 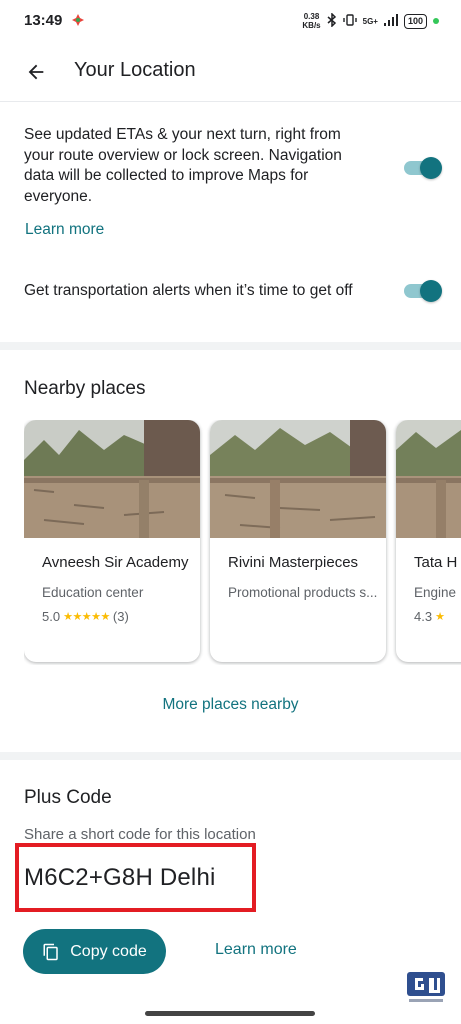 What do you see at coordinates (64, 230) in the screenshot?
I see `learn-more-link: Learn more` at bounding box center [64, 230].